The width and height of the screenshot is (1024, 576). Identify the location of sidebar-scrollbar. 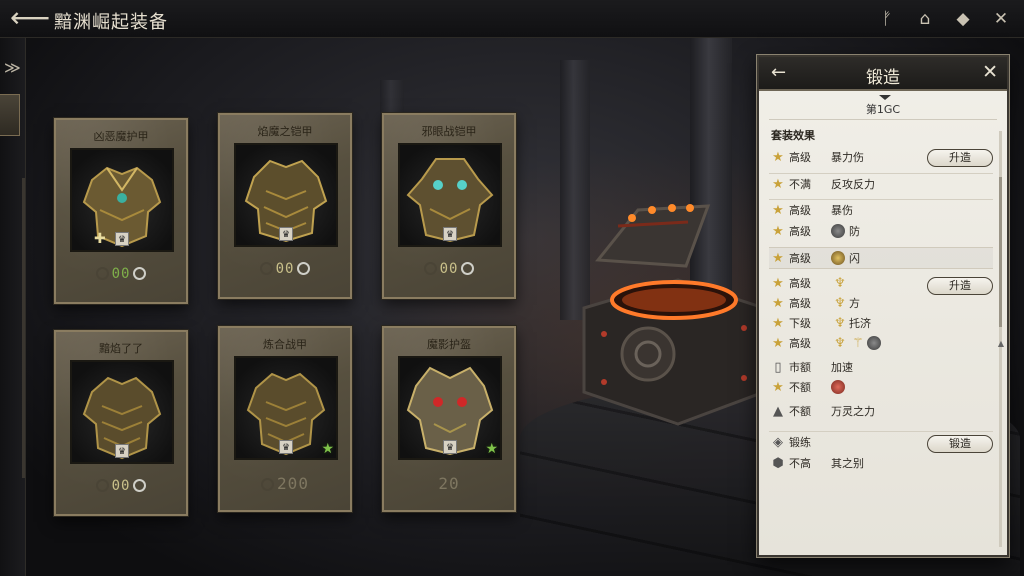
(23, 328).